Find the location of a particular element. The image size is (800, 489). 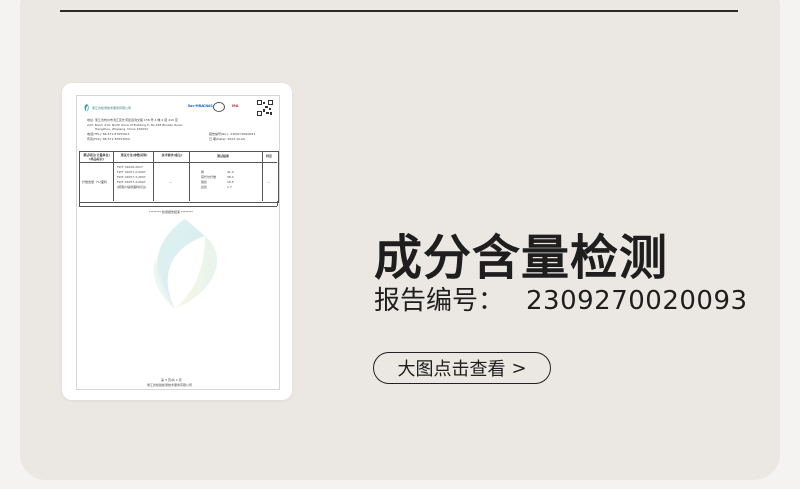

result-value-4: 1.7 is located at coordinates (229, 187).